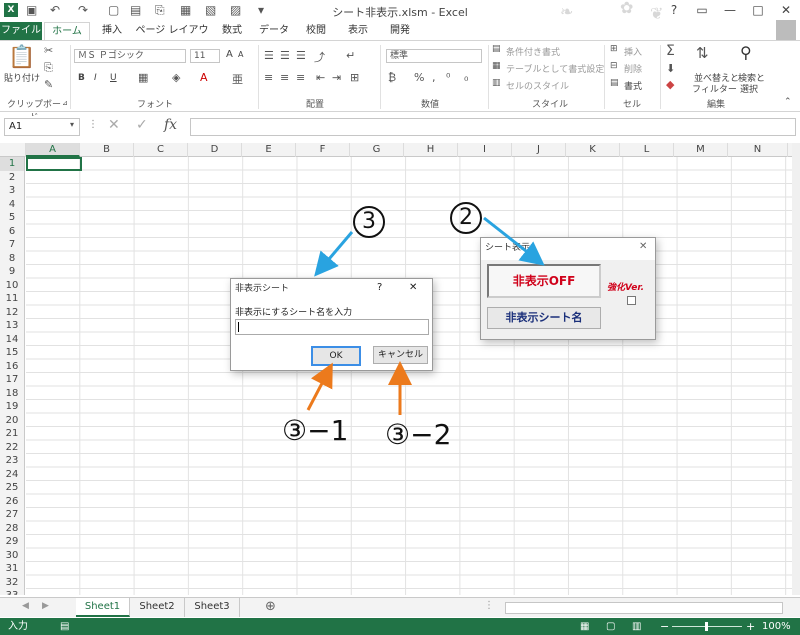 The image size is (800, 635). What do you see at coordinates (369, 222) in the screenshot?
I see `callout-3: 3` at bounding box center [369, 222].